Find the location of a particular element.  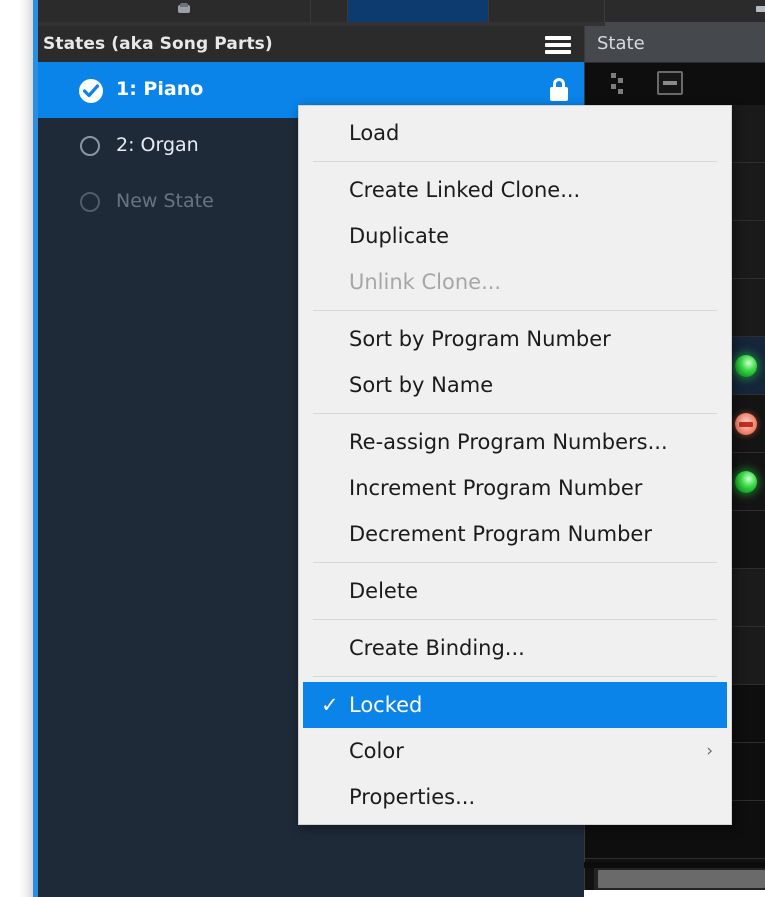

state-list-item-label: 2: Organ is located at coordinates (157, 145).